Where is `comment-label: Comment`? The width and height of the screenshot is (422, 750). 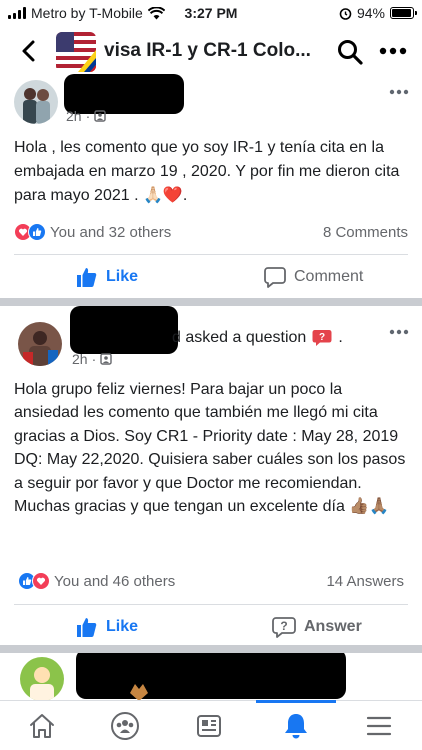
comment-label: Comment is located at coordinates (329, 276).